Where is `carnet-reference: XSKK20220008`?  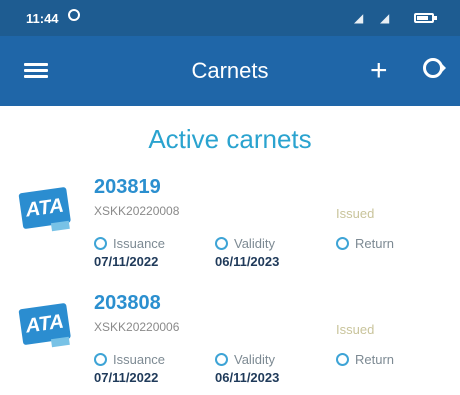 carnet-reference: XSKK20220008 is located at coordinates (137, 211).